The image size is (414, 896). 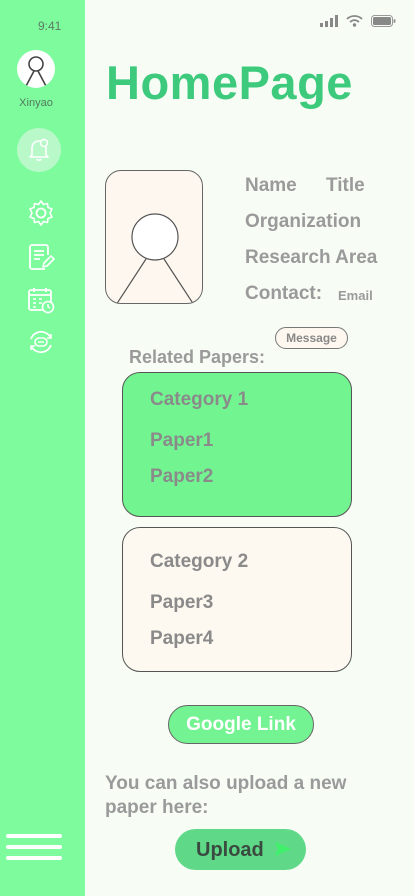 I want to click on sync-icon, so click(x=41, y=342).